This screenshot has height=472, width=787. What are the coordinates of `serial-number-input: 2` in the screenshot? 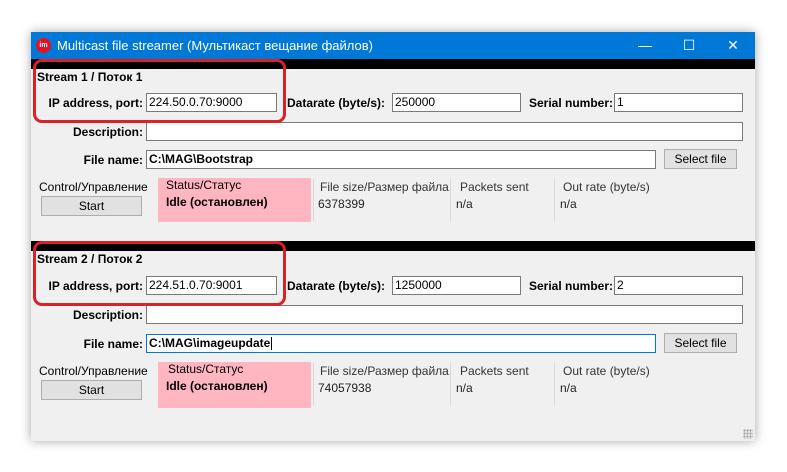 It's located at (678, 285).